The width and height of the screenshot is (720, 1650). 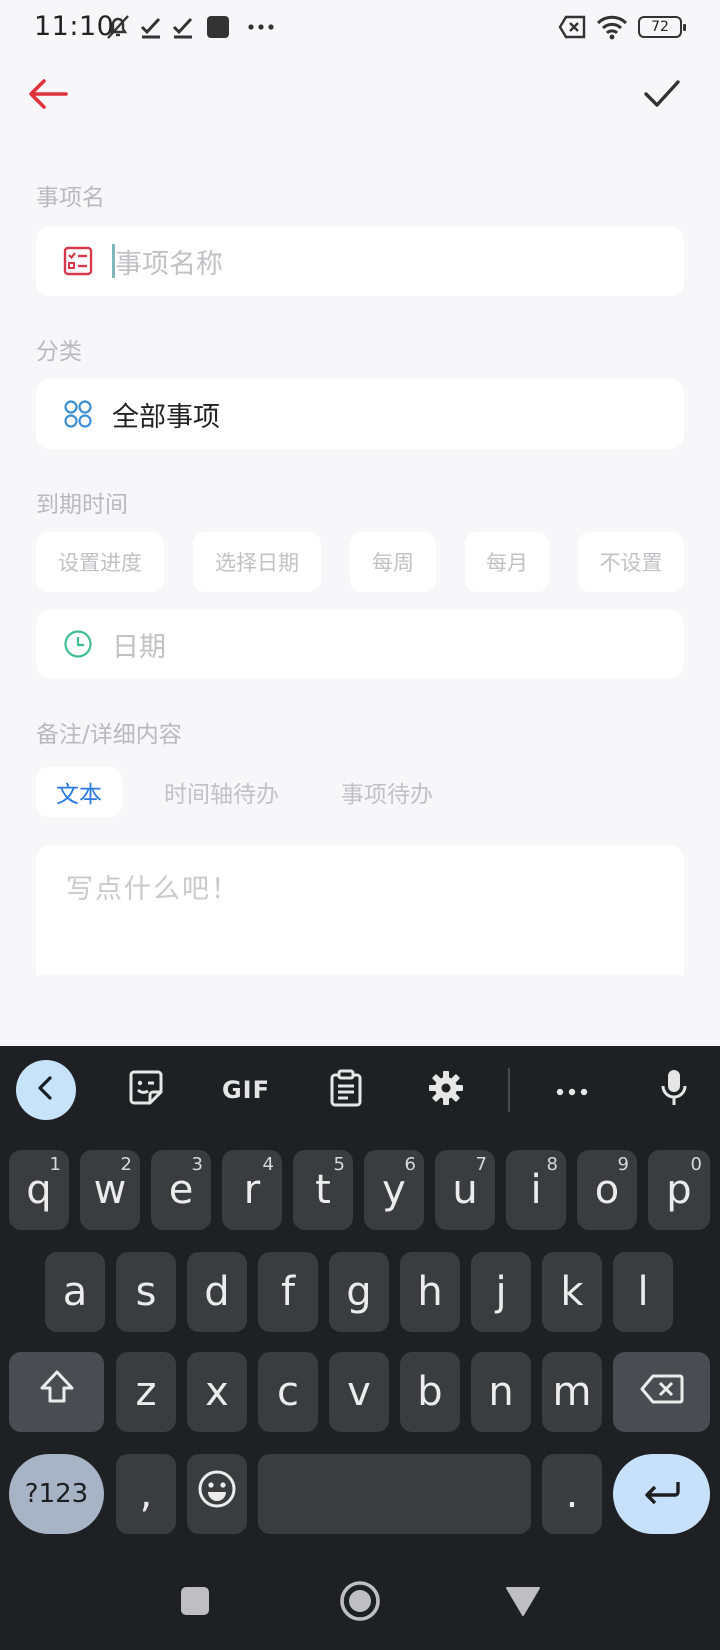 What do you see at coordinates (126, 1164) in the screenshot?
I see `key-hint: 2` at bounding box center [126, 1164].